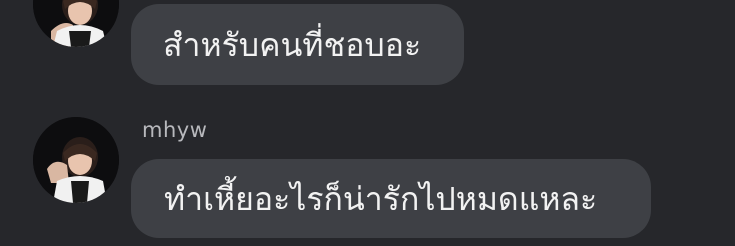 The width and height of the screenshot is (735, 246). Describe the element at coordinates (381, 198) in the screenshot. I see `message-text: ทำเหี้ยอะไรก็น่ารักไปหมดแหละ` at that location.